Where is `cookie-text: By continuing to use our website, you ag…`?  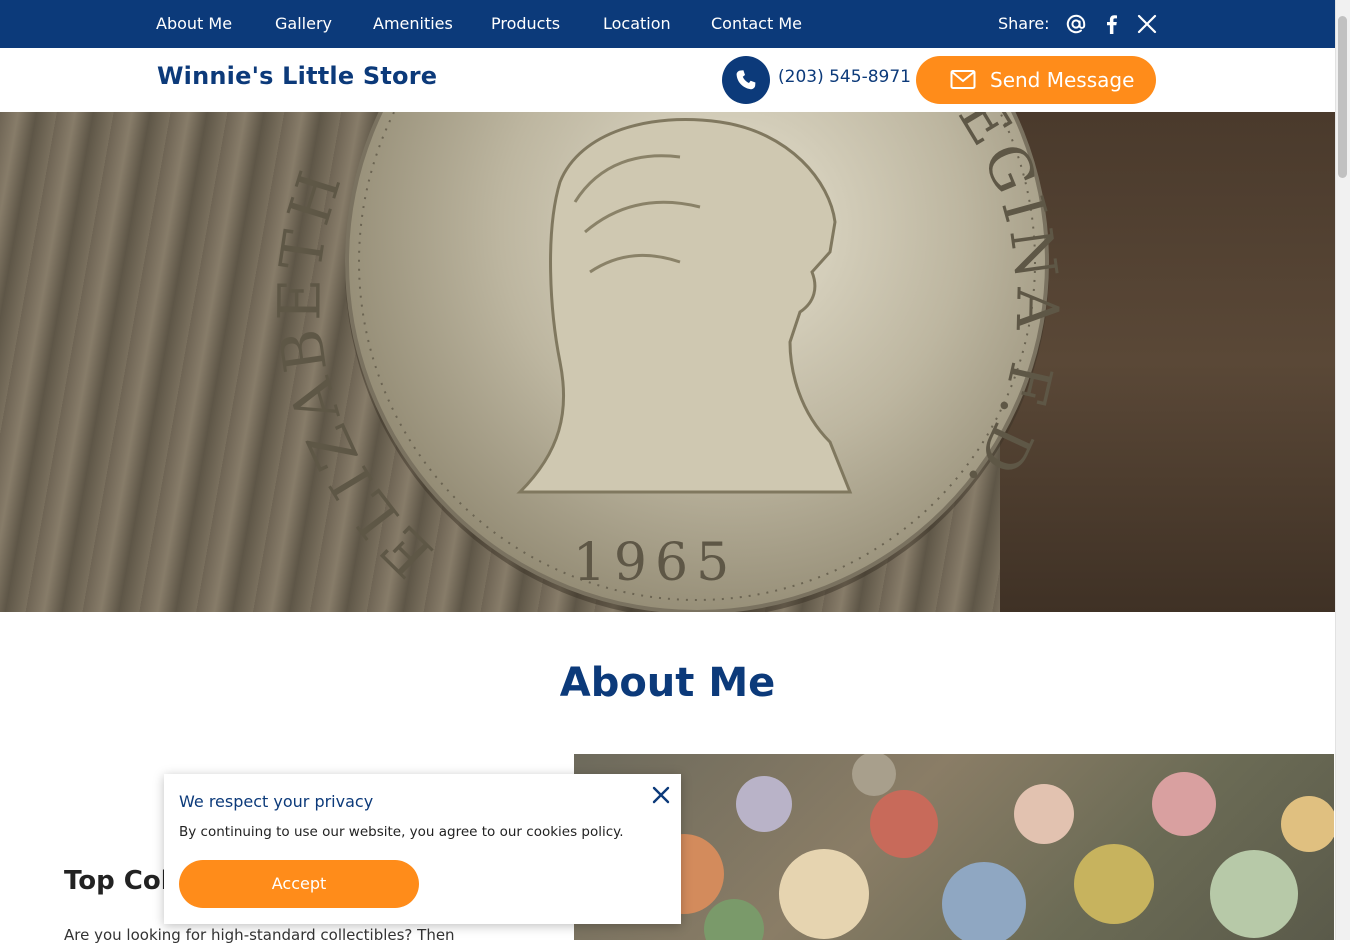
cookie-text: By continuing to use our website, you ag… is located at coordinates (401, 832).